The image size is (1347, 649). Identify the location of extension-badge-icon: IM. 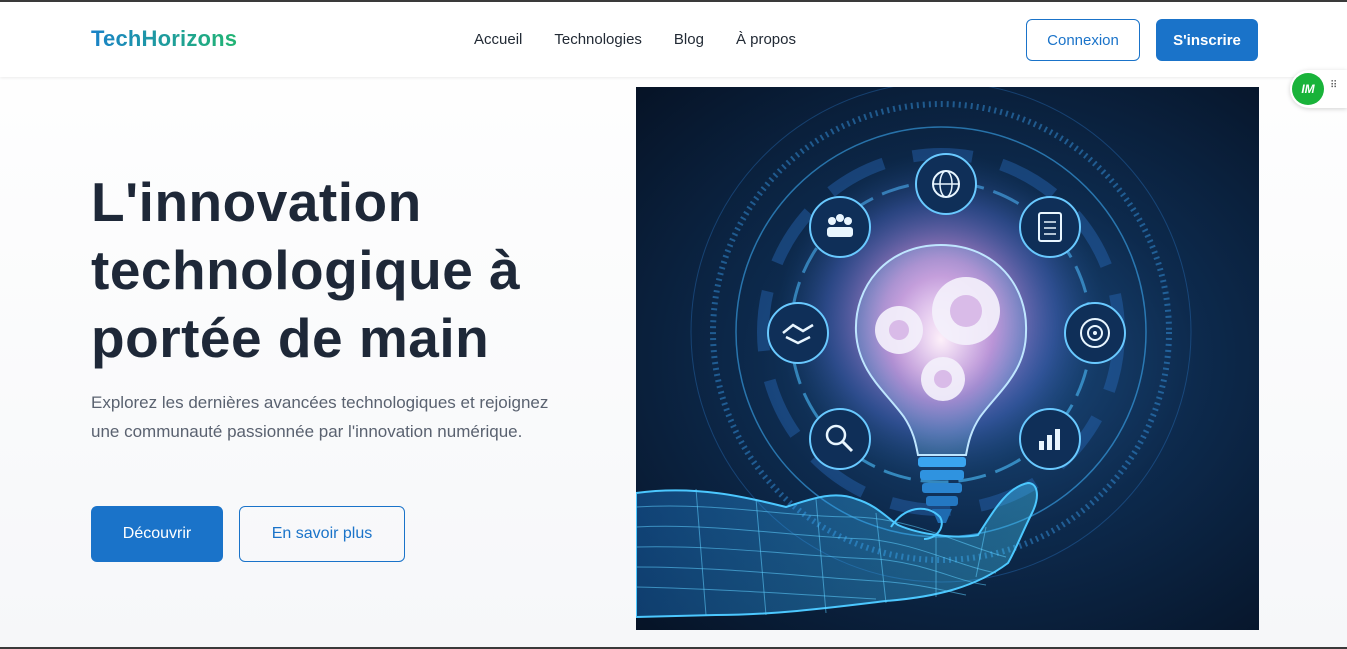
(1308, 89).